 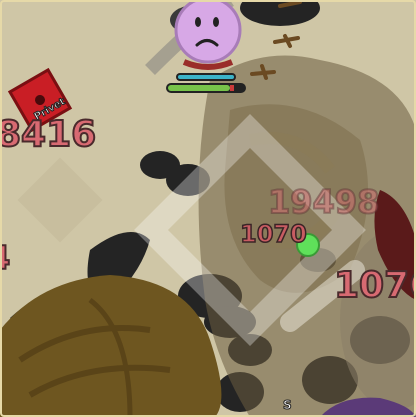 What do you see at coordinates (206, 83) in the screenshot?
I see `player-health-bars` at bounding box center [206, 83].